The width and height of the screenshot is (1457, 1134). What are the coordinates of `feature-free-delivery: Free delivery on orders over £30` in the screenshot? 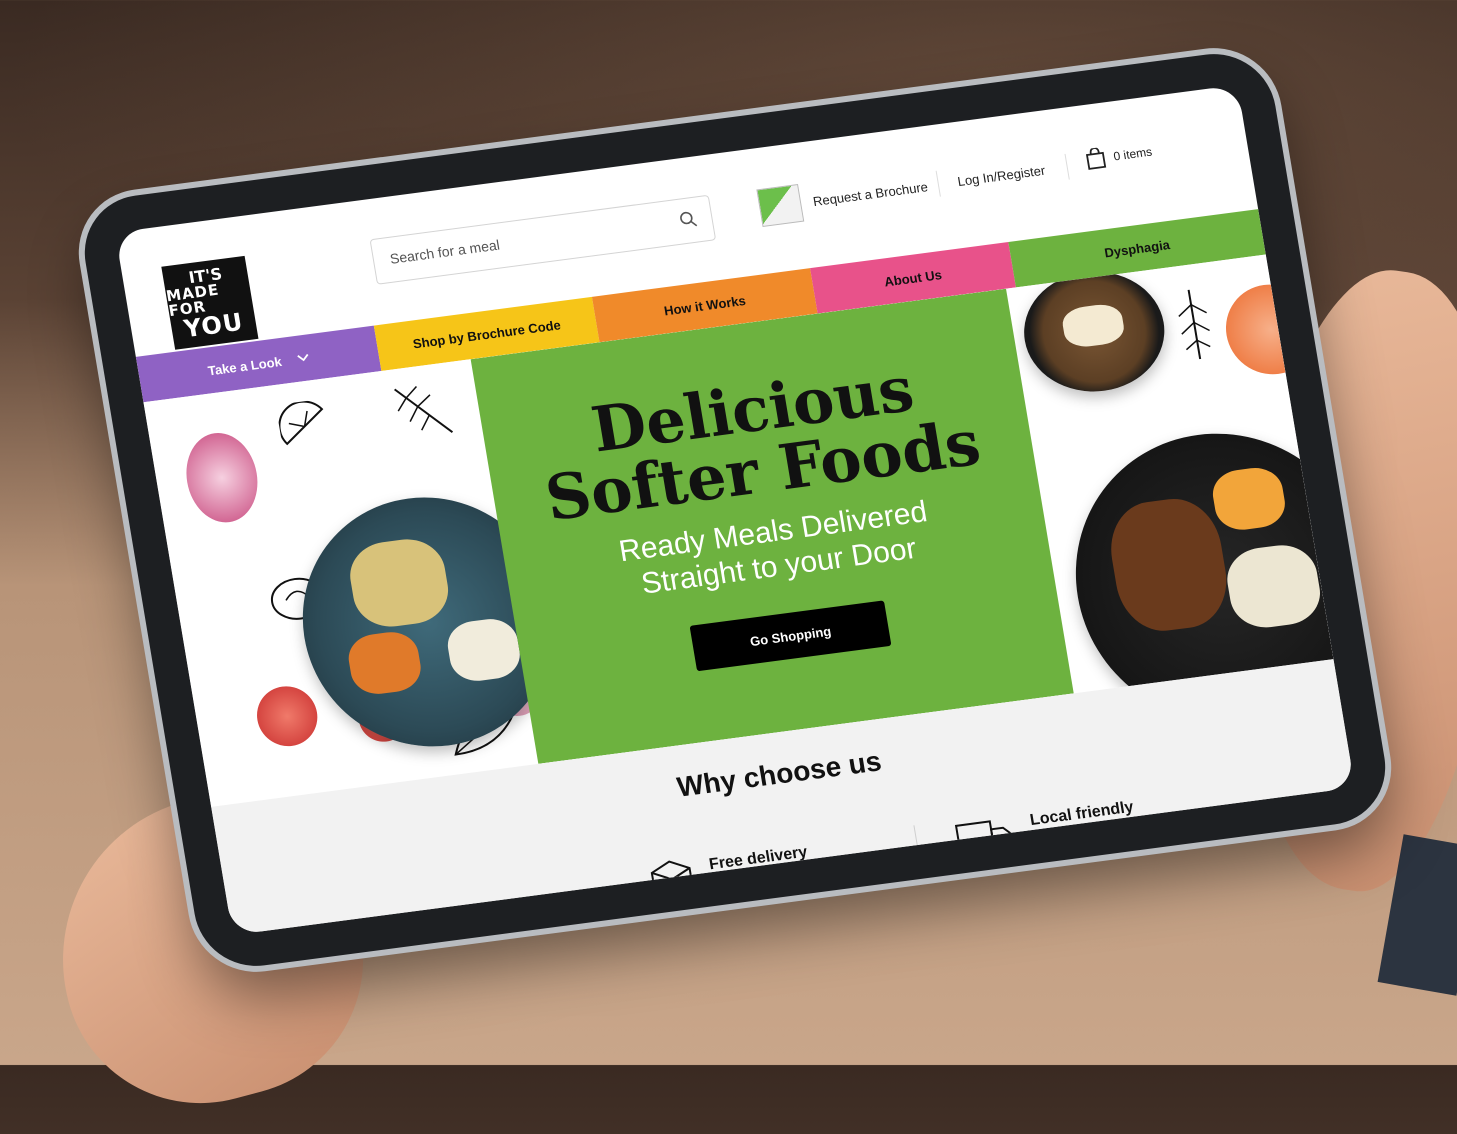 It's located at (751, 870).